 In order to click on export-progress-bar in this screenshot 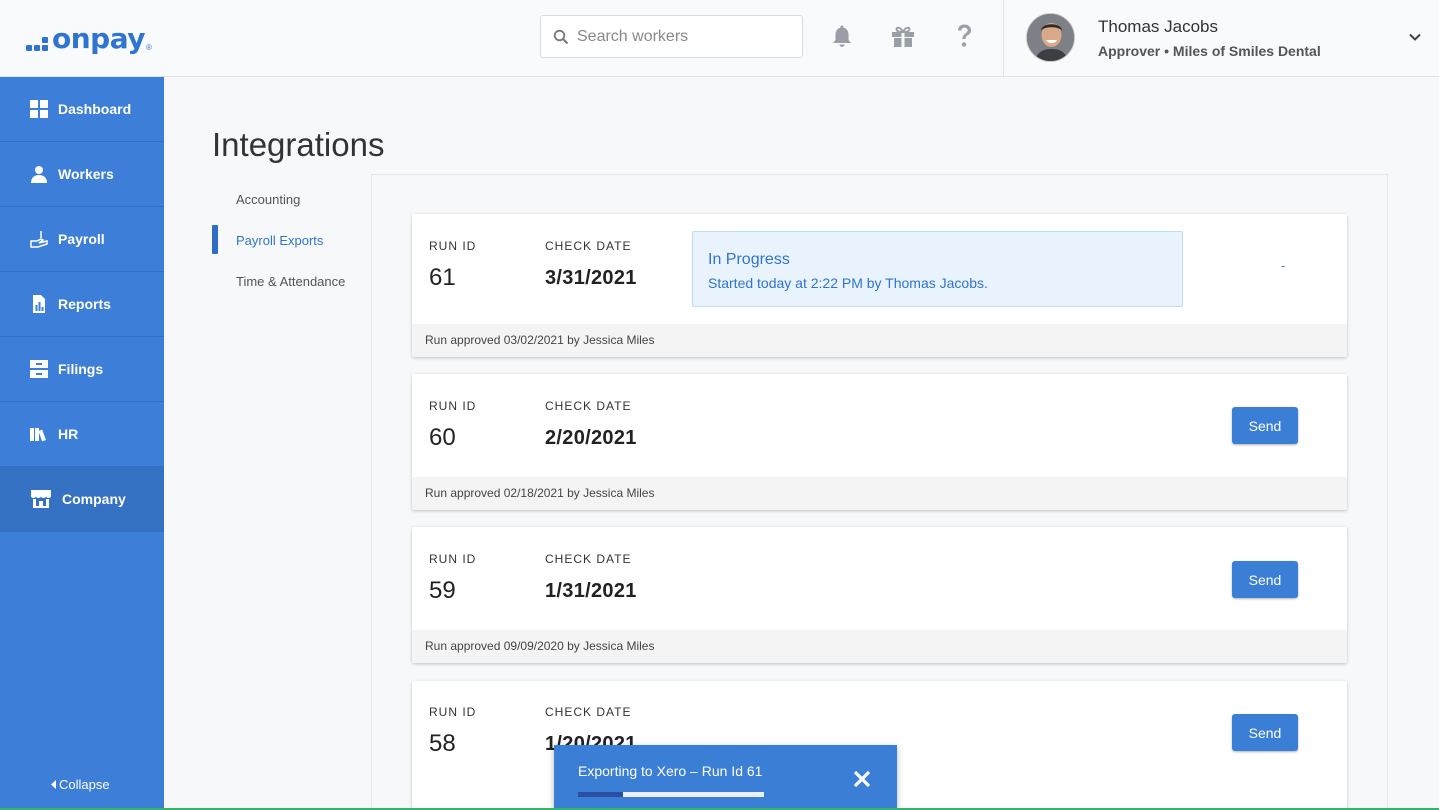, I will do `click(671, 794)`.